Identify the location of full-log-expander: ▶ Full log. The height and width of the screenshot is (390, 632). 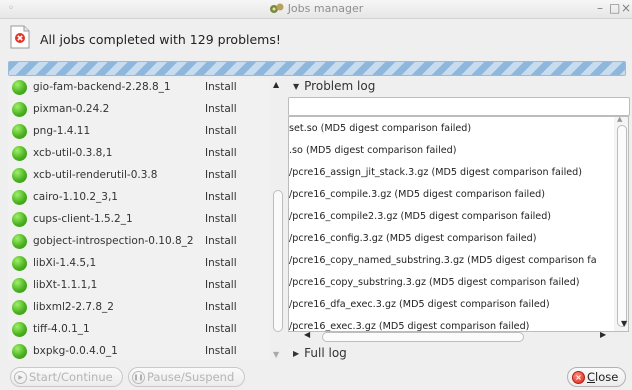
(320, 353).